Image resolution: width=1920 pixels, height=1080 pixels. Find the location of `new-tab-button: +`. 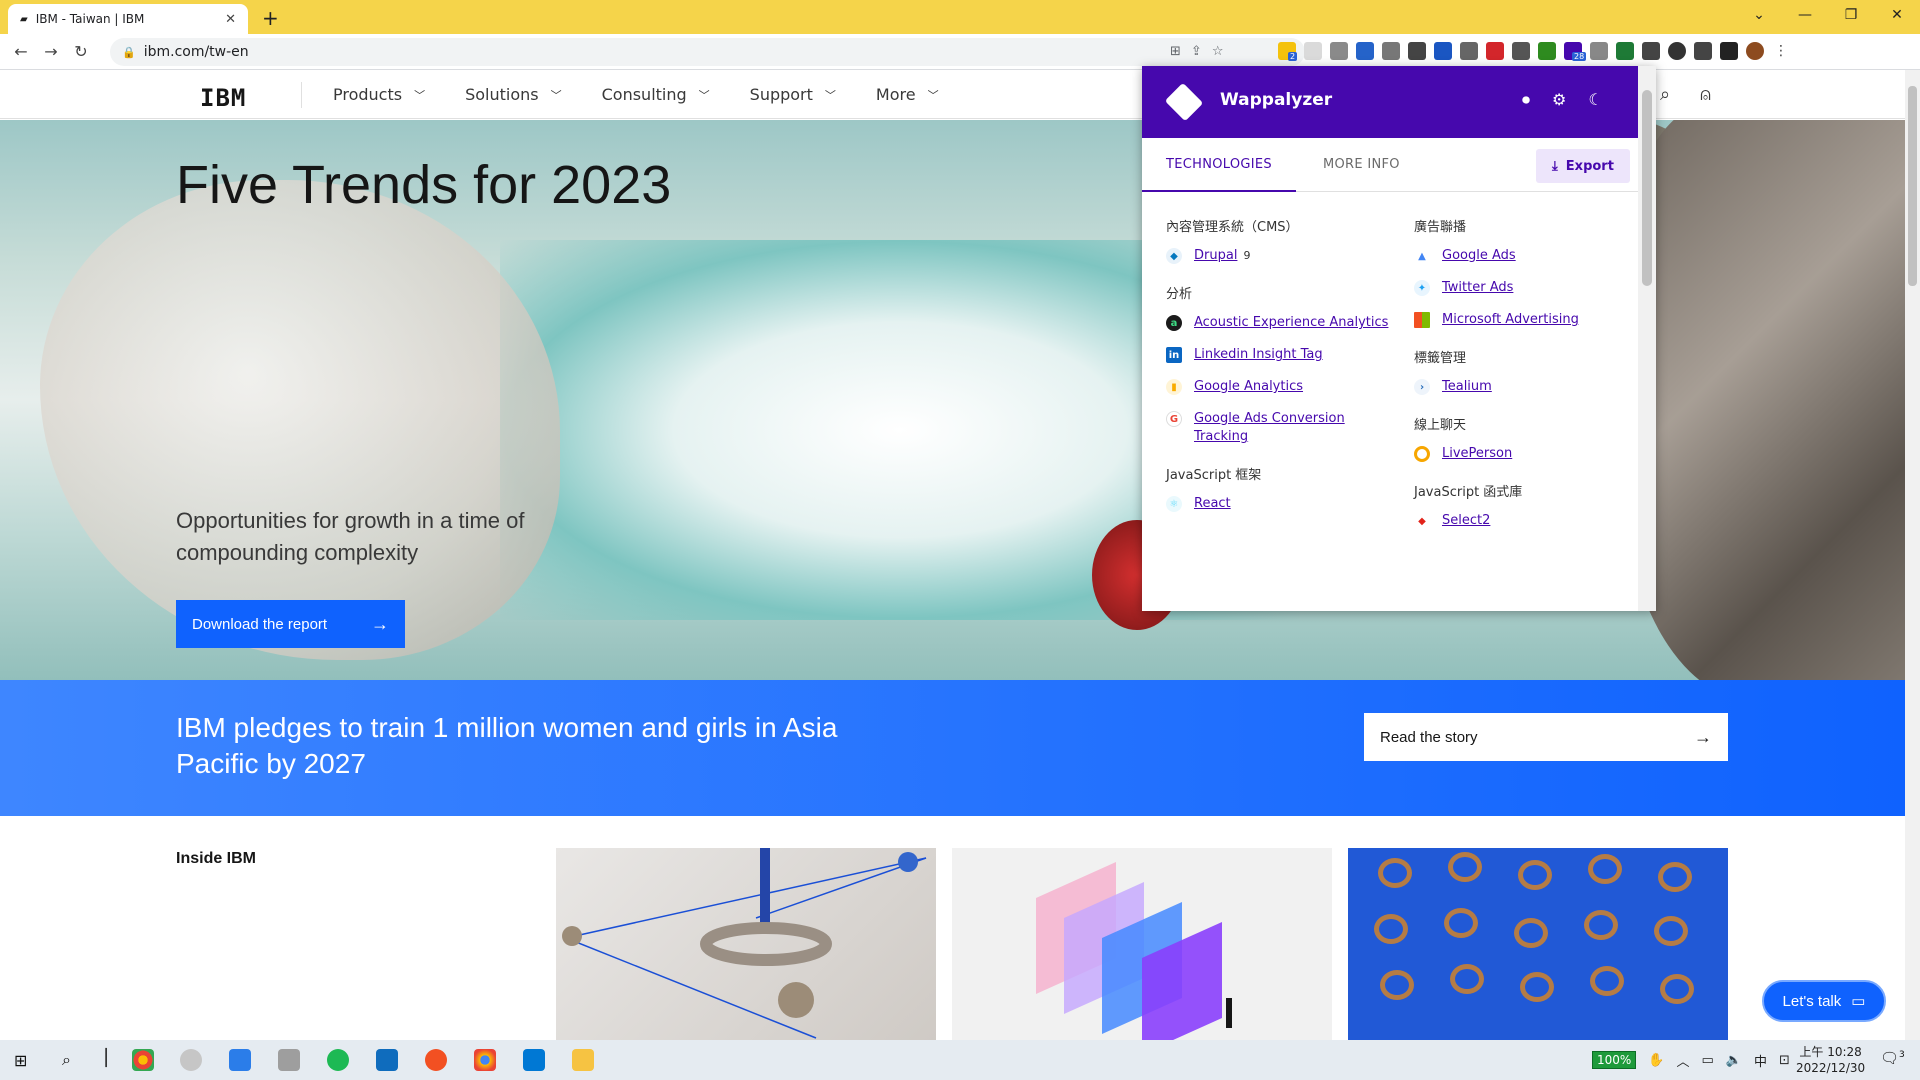

new-tab-button: + is located at coordinates (270, 18).